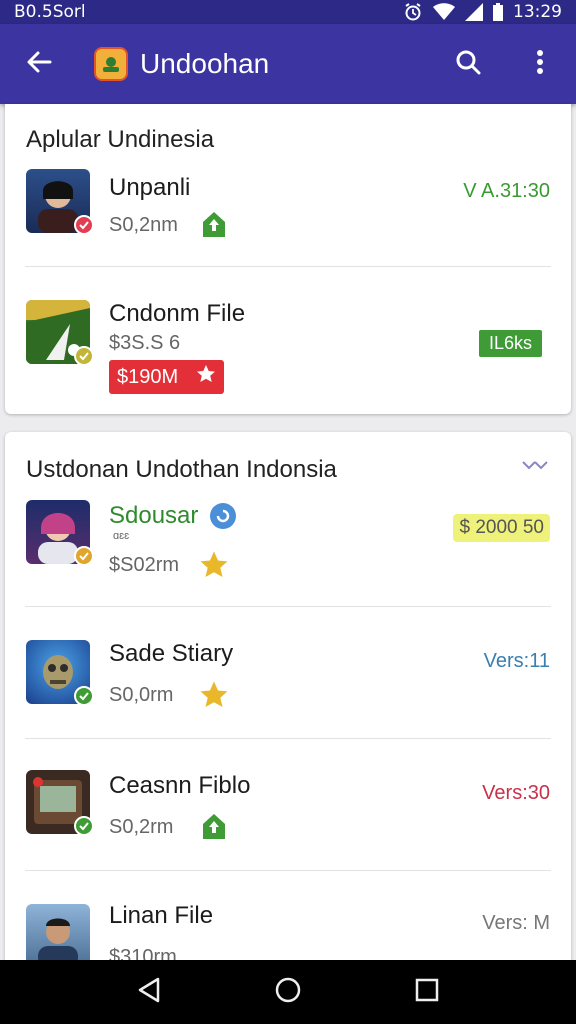  I want to click on list-item: Unpanli S0,2nm V A.31:30, so click(288, 216).